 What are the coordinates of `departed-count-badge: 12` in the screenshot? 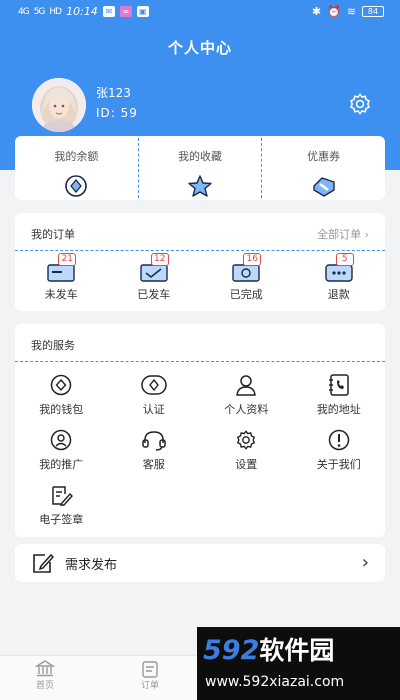 It's located at (159, 259).